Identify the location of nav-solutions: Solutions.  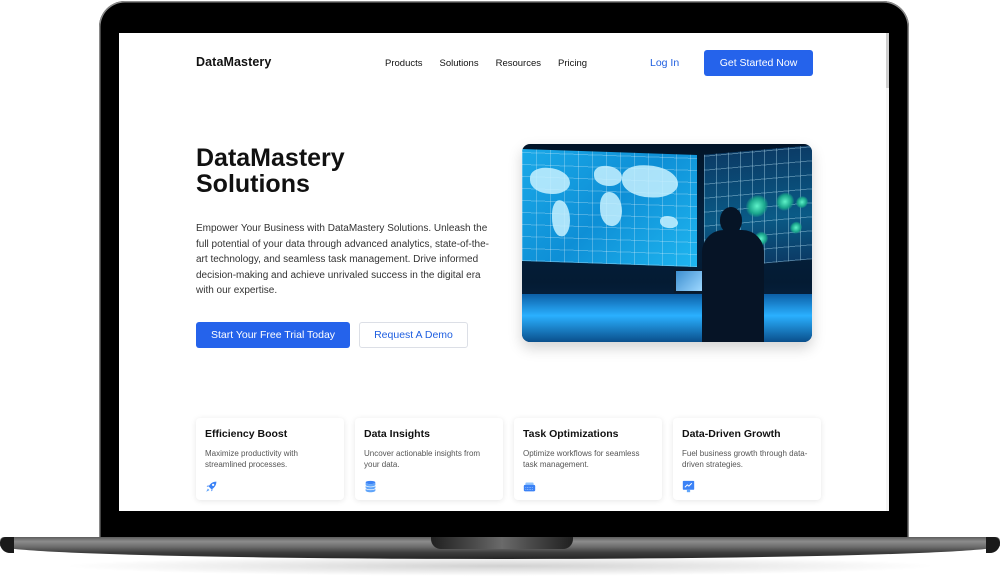
(459, 63).